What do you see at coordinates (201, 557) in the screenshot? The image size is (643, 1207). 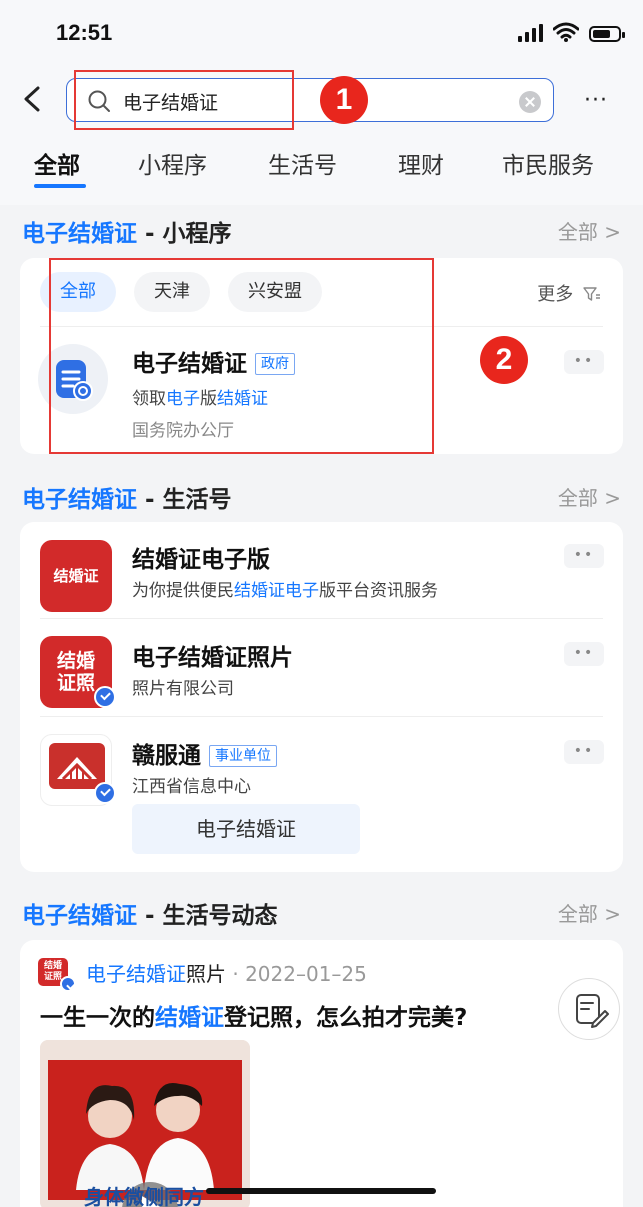 I see `lifeaccount-title-1: 结婚证电子版` at bounding box center [201, 557].